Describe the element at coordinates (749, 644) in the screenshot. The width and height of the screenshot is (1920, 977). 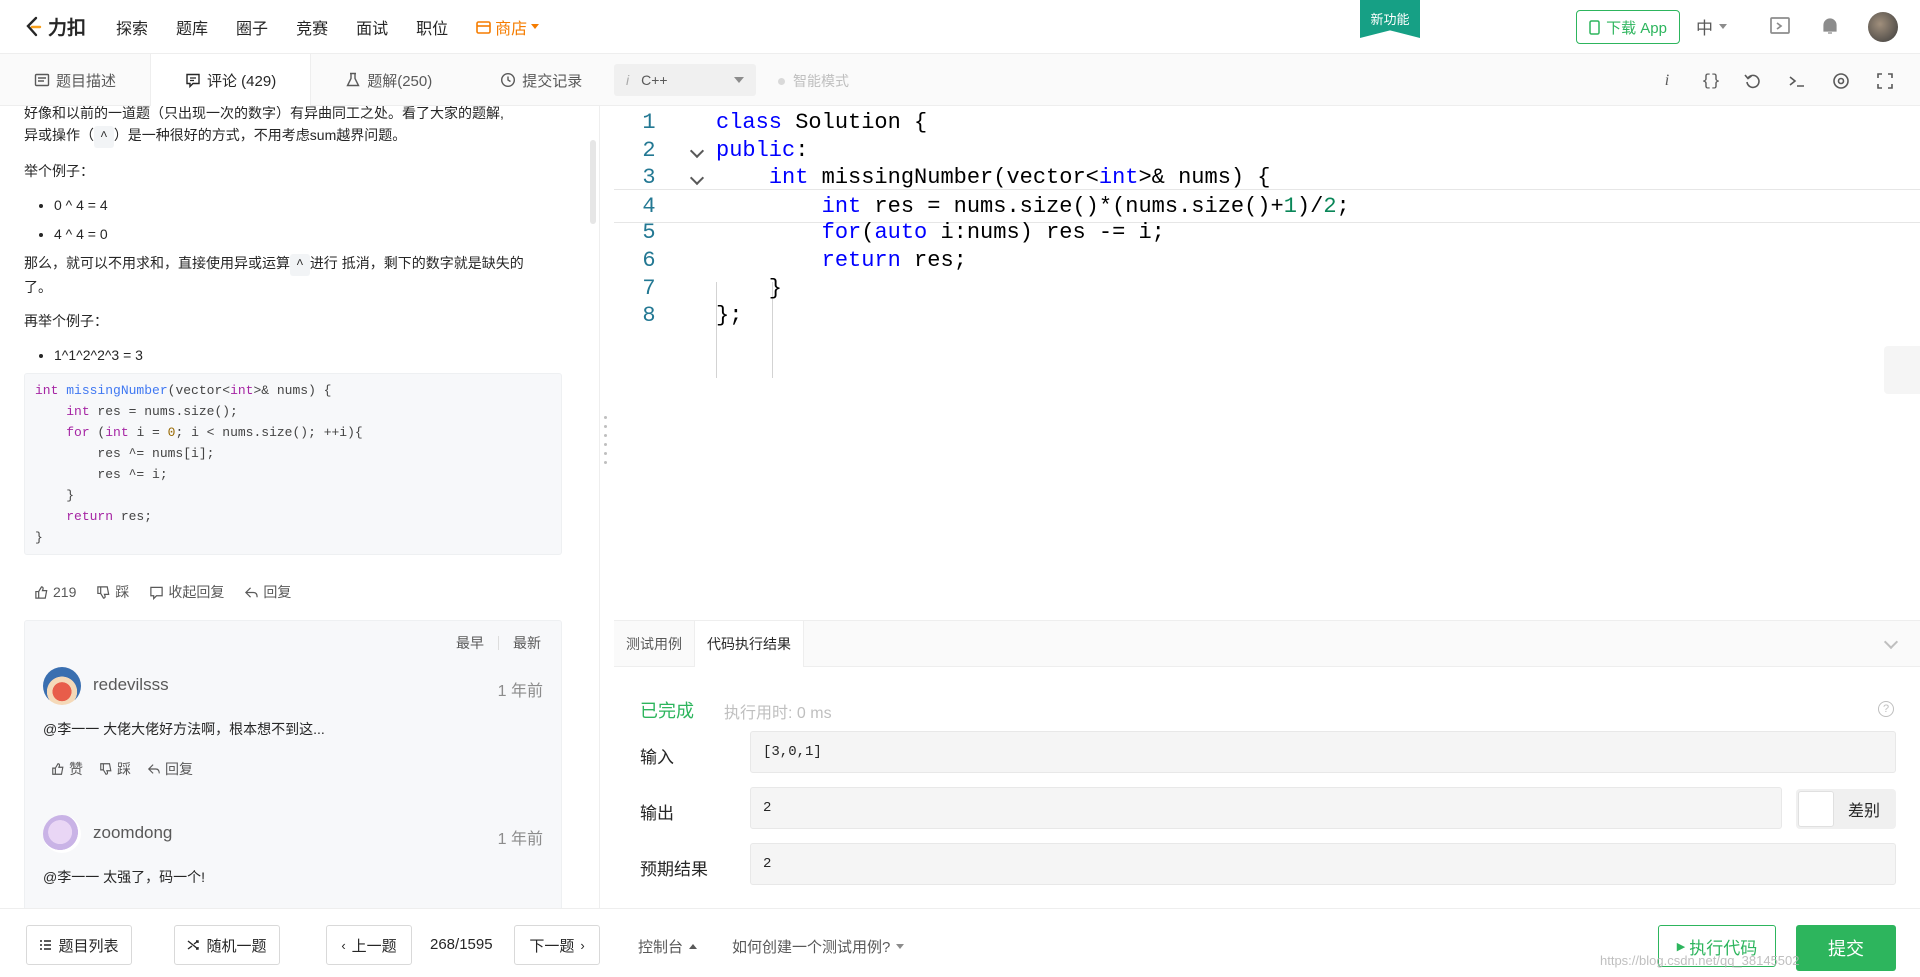
I see `tab-result: 代码执行结果` at that location.